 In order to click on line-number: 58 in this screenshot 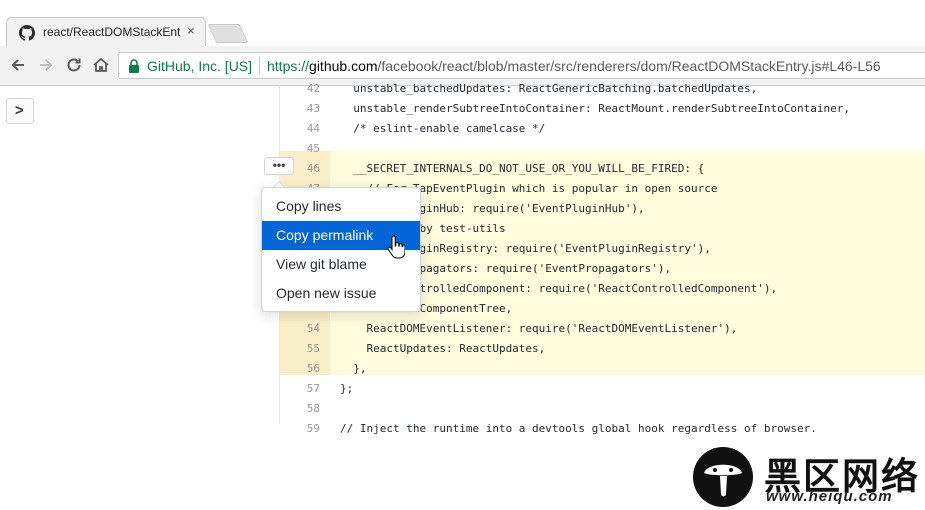, I will do `click(300, 409)`.